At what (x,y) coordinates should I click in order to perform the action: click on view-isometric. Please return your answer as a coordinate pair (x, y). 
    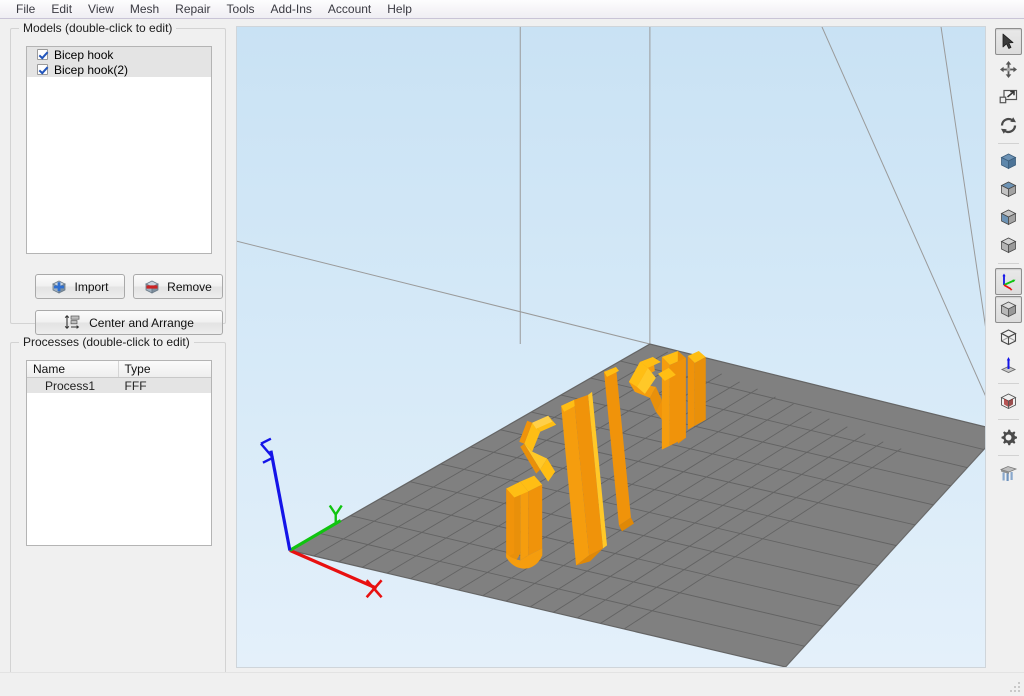
    Looking at the image, I should click on (1008, 161).